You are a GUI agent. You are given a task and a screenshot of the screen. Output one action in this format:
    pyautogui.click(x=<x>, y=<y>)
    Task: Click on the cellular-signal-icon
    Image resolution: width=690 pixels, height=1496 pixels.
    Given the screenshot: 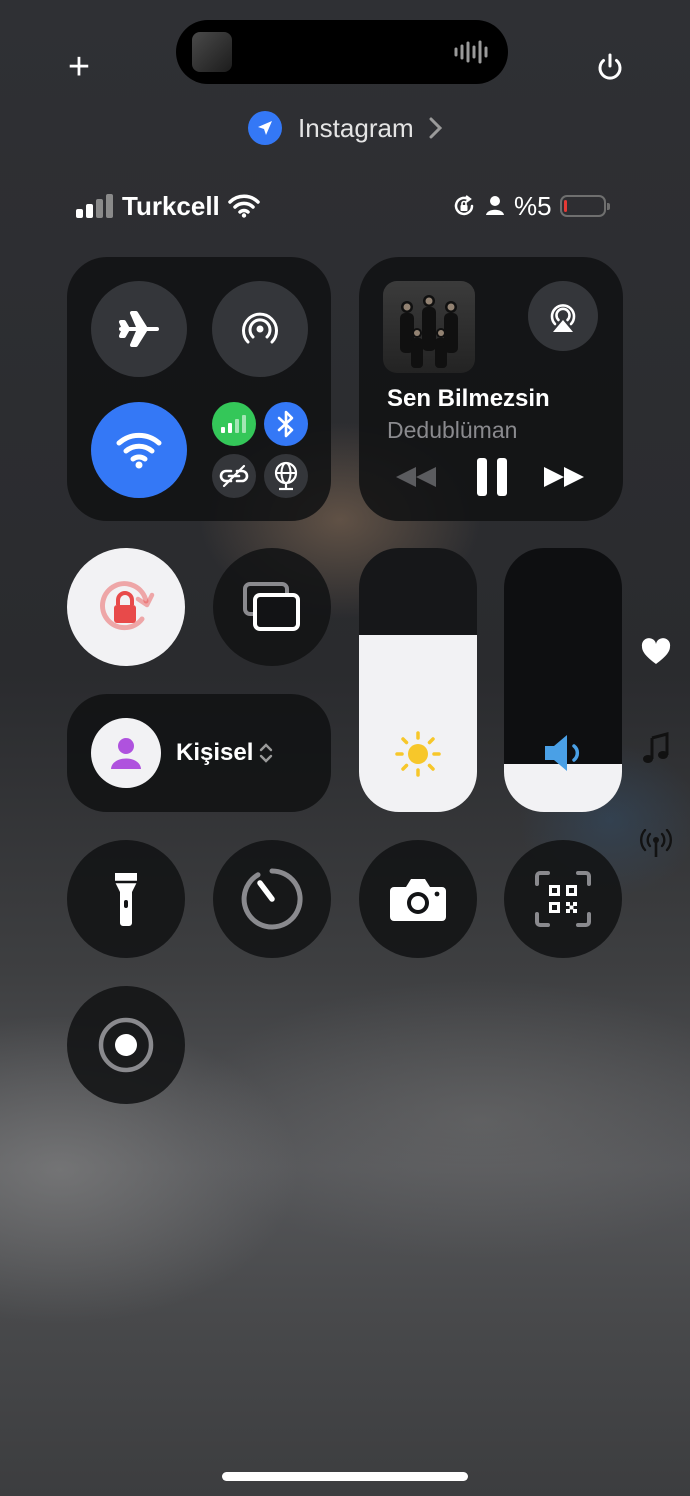 What is the action you would take?
    pyautogui.click(x=94, y=206)
    